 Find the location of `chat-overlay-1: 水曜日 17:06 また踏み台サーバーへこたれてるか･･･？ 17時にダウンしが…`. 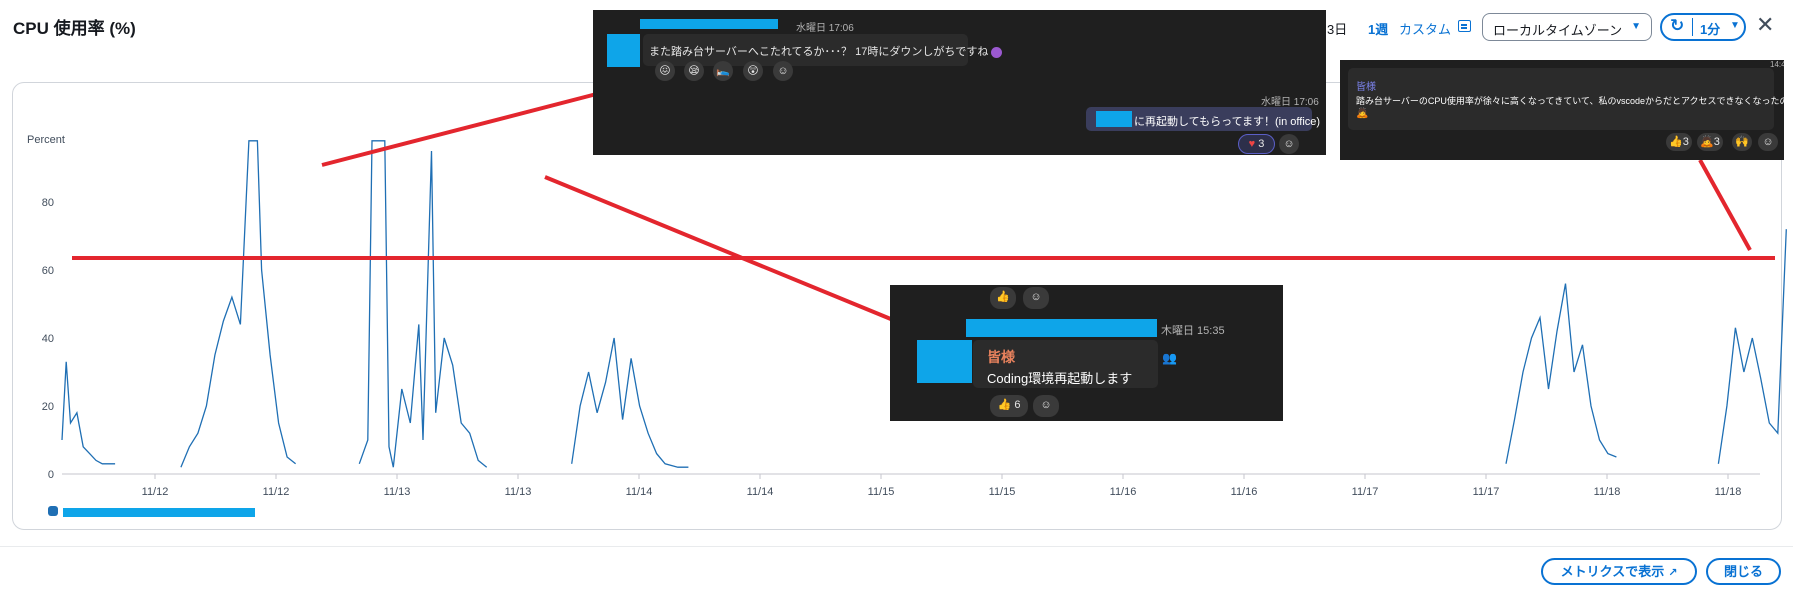

chat-overlay-1: 水曜日 17:06 また踏み台サーバーへこたれてるか･･･？ 17時にダウンしが… is located at coordinates (959, 82).